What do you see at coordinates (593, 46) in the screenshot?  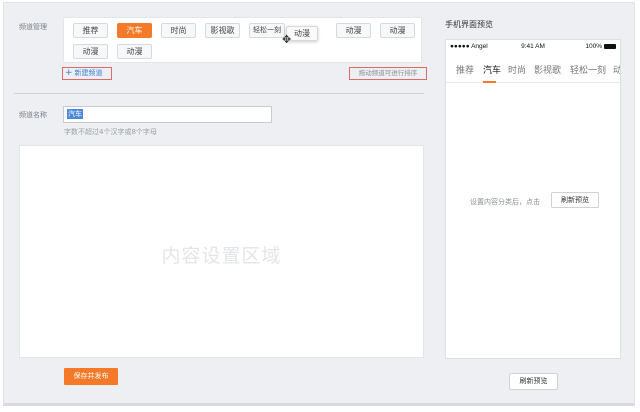 I see `battery-percent: 100%` at bounding box center [593, 46].